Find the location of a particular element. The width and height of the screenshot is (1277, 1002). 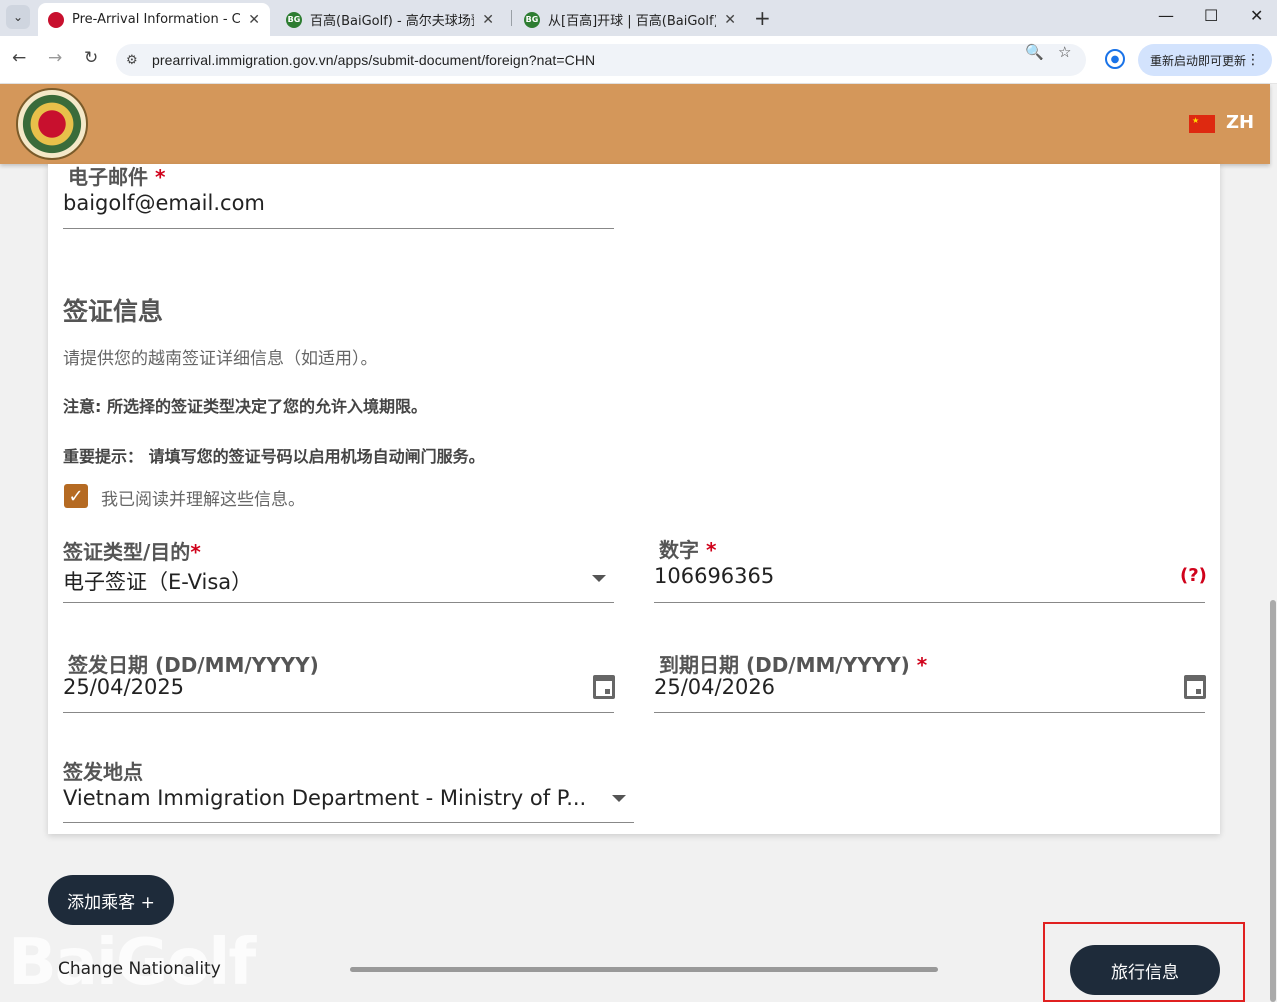

issue-date-calendar-icon is located at coordinates (604, 687).